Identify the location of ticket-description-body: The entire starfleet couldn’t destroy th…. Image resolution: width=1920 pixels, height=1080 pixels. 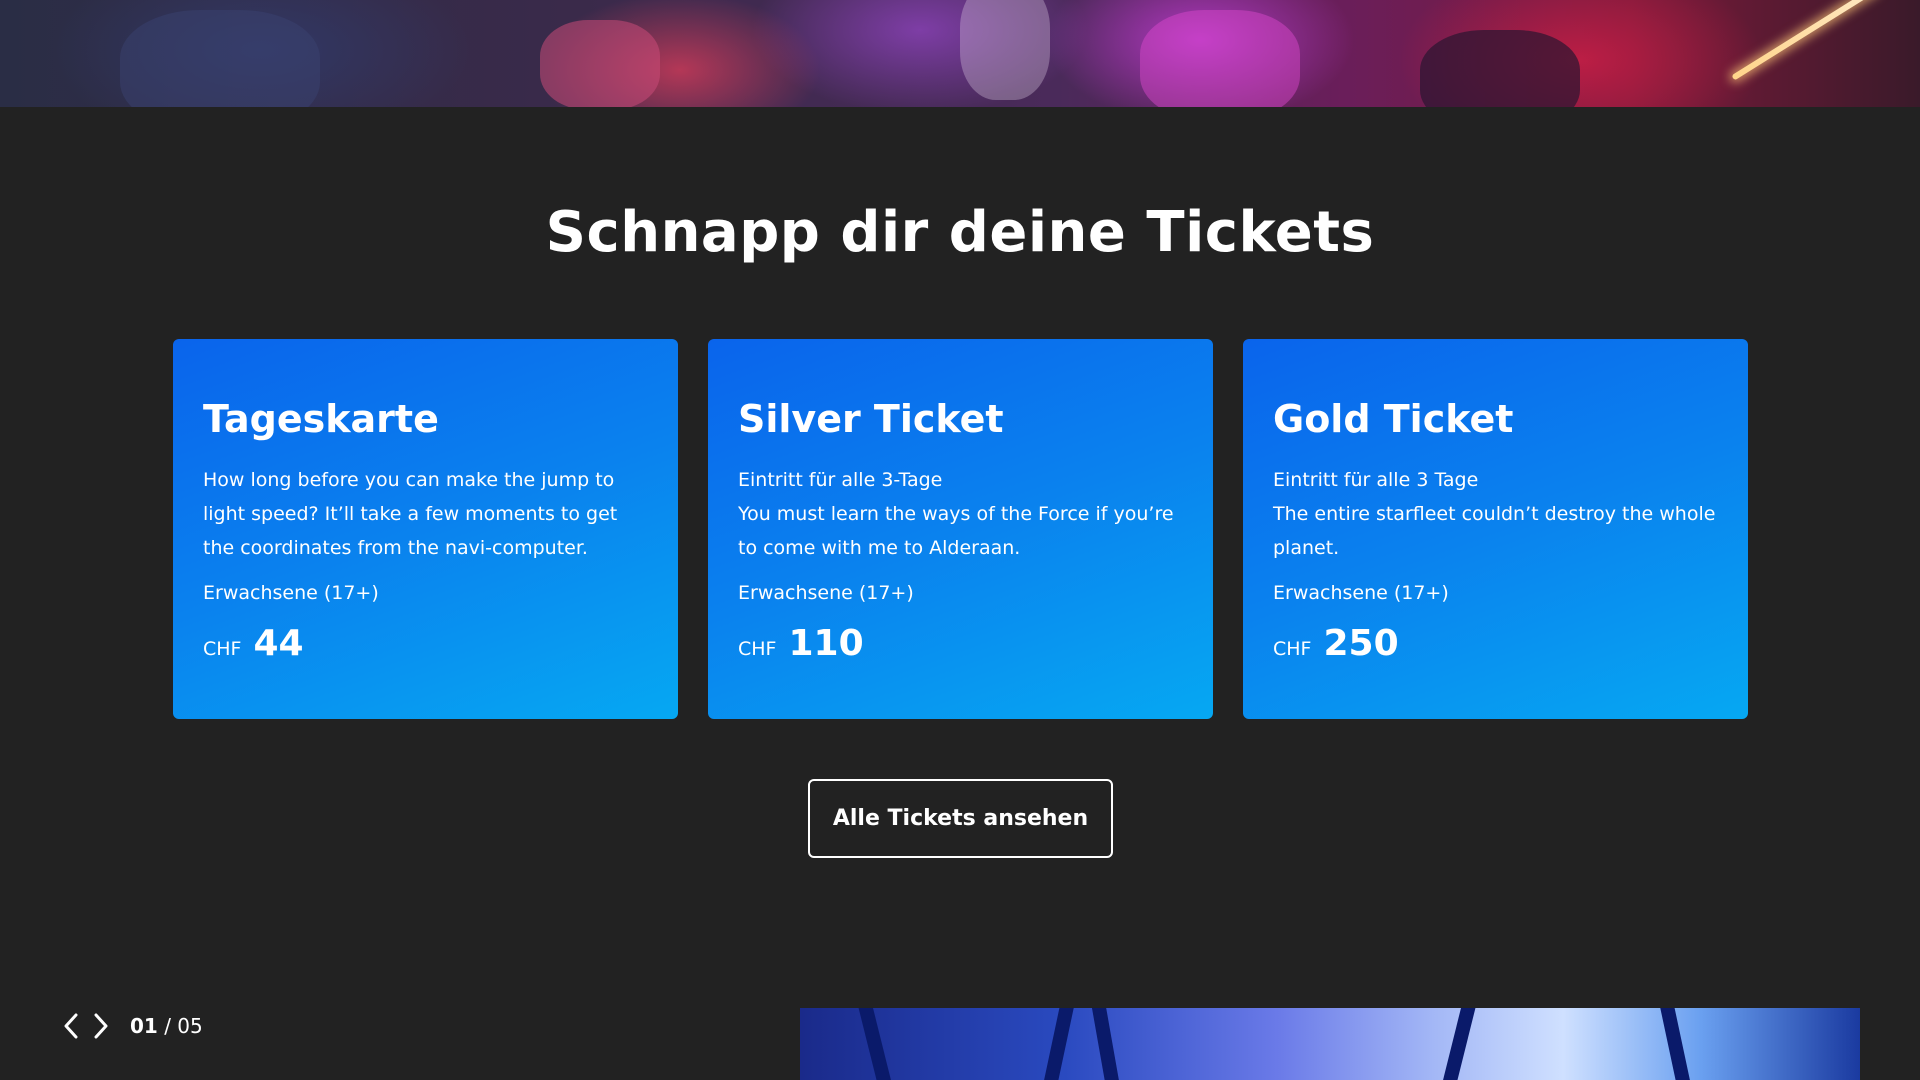
(1494, 530).